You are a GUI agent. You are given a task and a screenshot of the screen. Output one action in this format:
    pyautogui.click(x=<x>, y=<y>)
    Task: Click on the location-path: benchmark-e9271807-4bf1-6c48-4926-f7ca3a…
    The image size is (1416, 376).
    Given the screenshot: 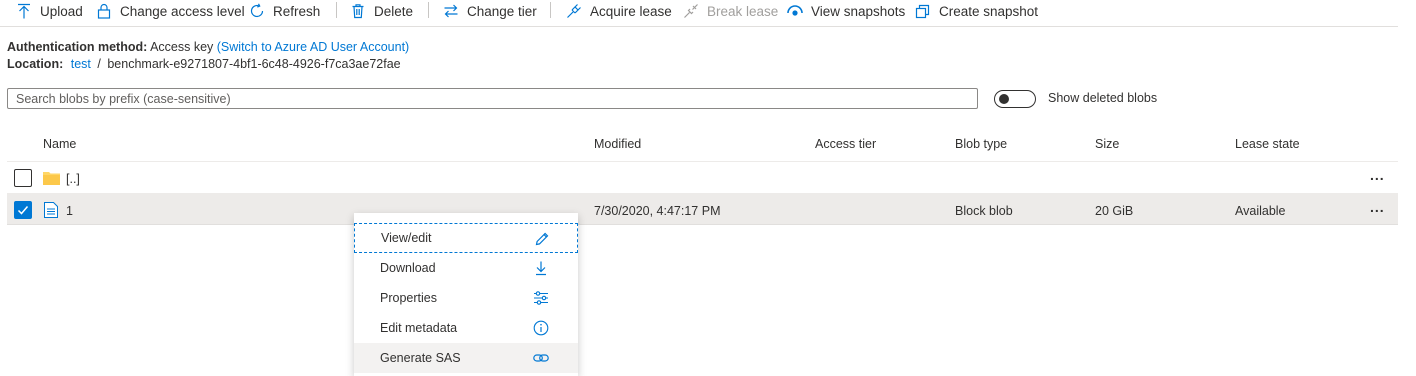 What is the action you would take?
    pyautogui.click(x=254, y=64)
    